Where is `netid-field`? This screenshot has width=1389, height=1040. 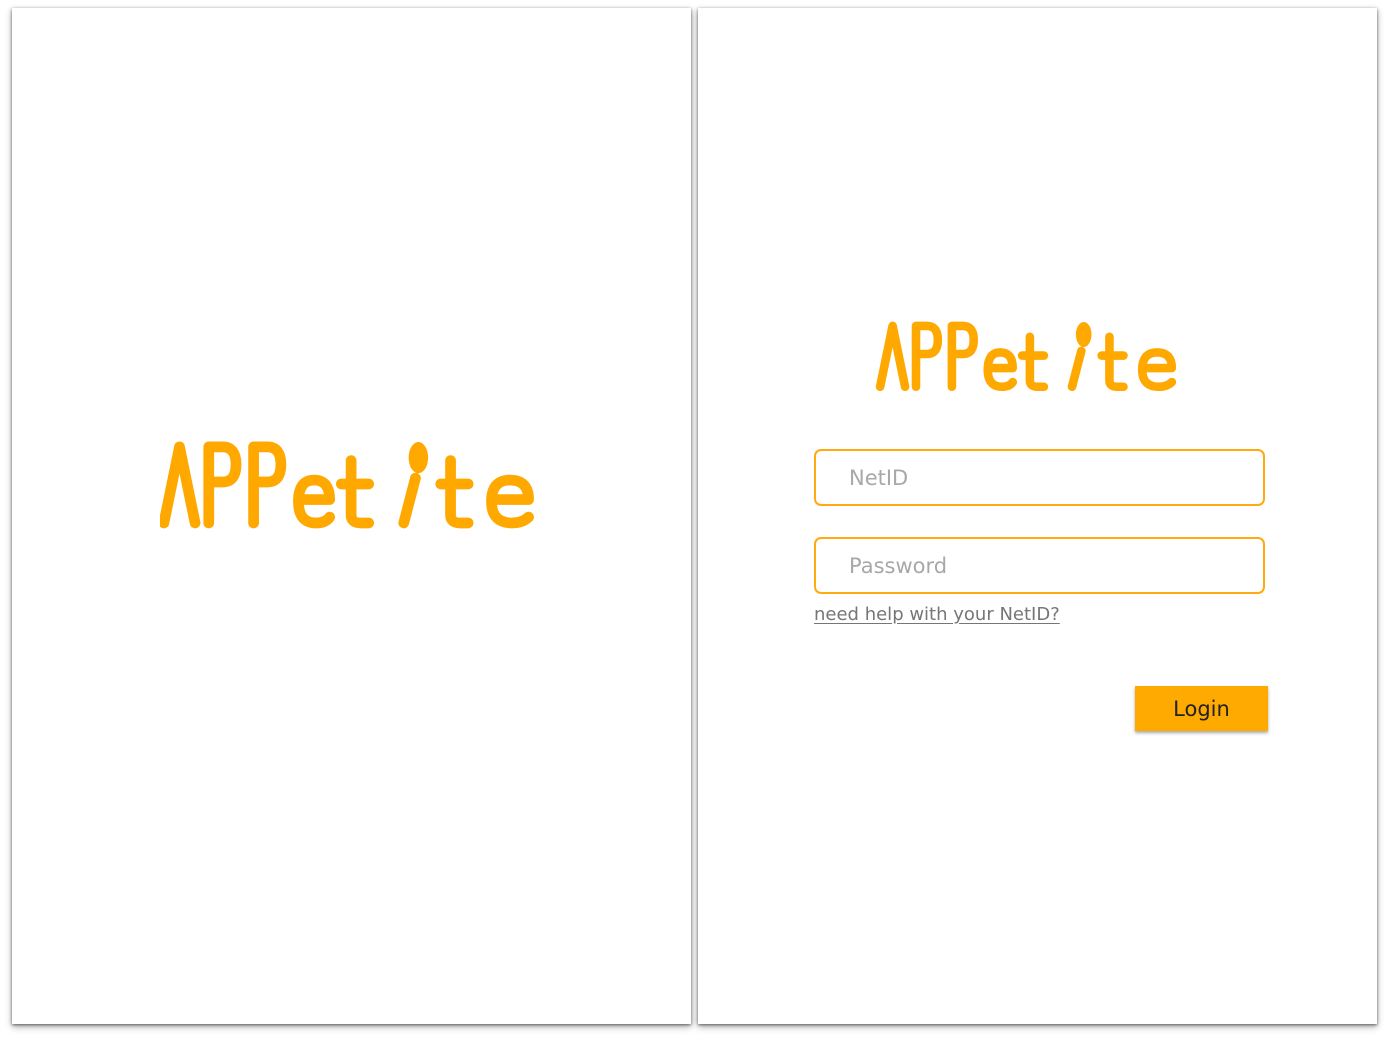 netid-field is located at coordinates (1039, 477).